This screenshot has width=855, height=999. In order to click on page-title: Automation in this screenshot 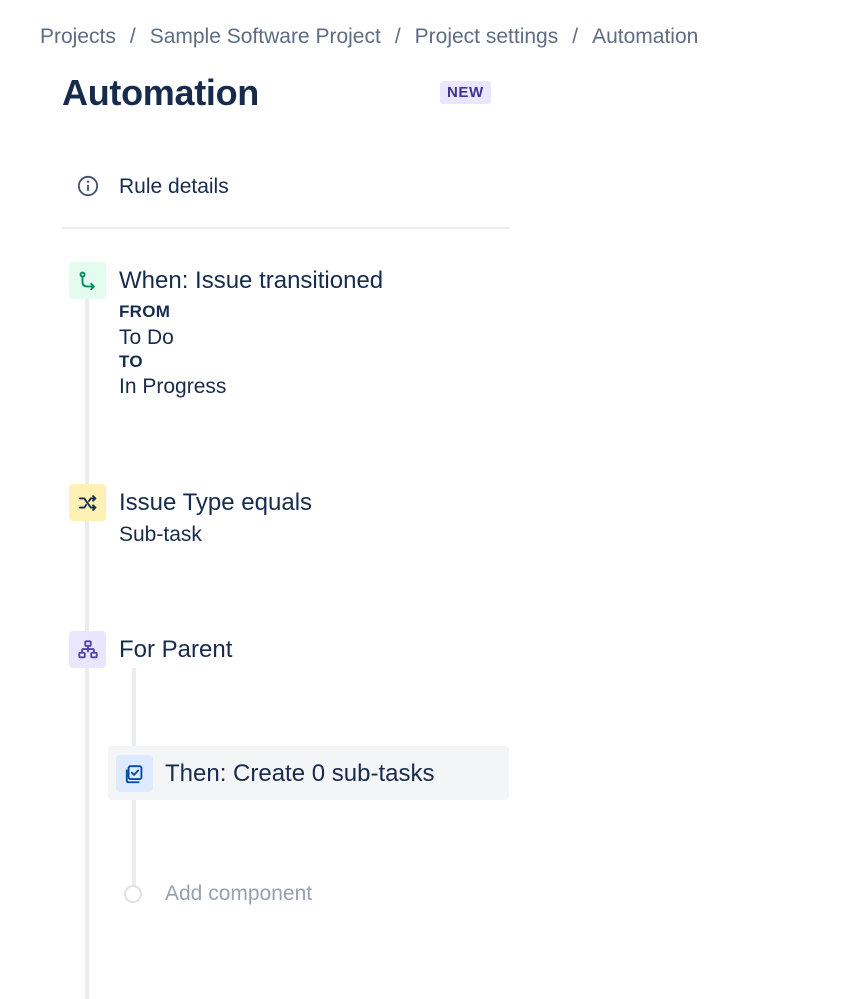, I will do `click(160, 92)`.